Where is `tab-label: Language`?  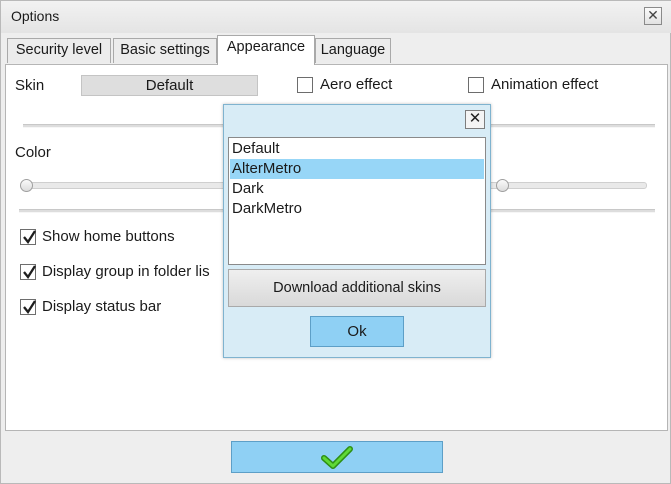
tab-label: Language is located at coordinates (353, 50).